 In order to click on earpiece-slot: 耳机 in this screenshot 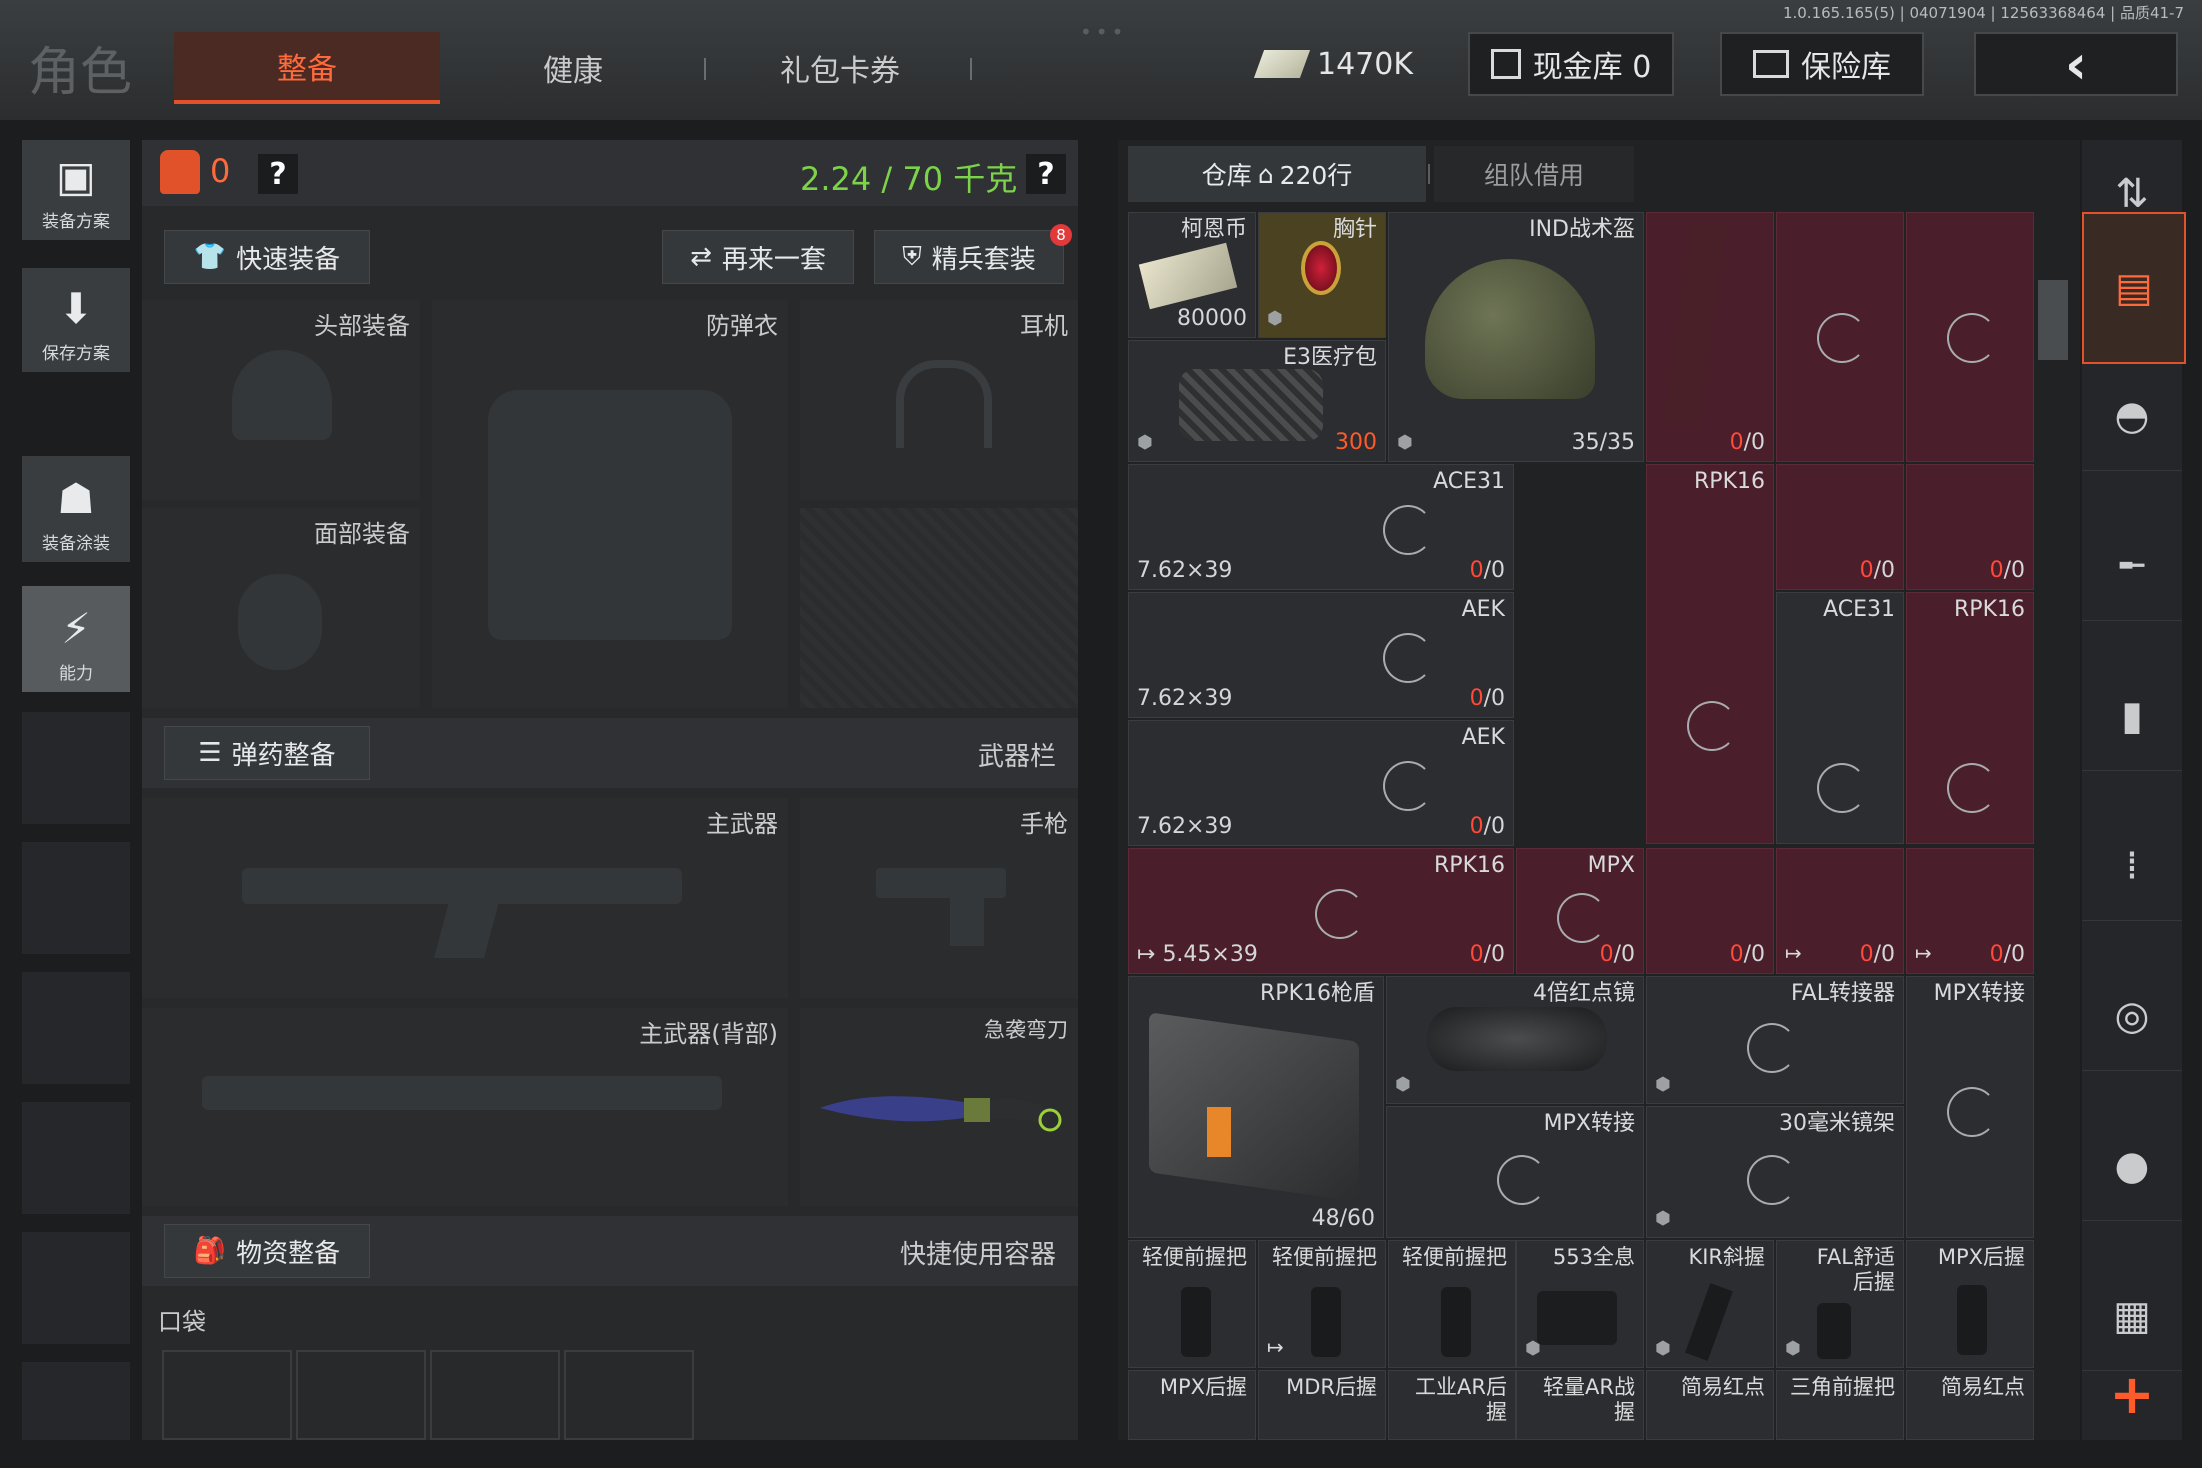, I will do `click(939, 400)`.